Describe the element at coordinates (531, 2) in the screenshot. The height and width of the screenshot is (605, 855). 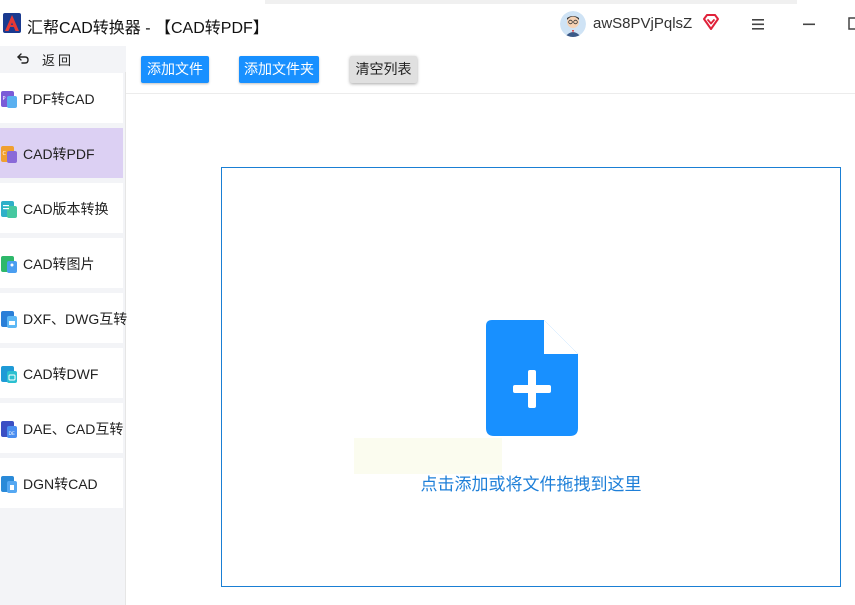
I see `title-bar-strip` at that location.